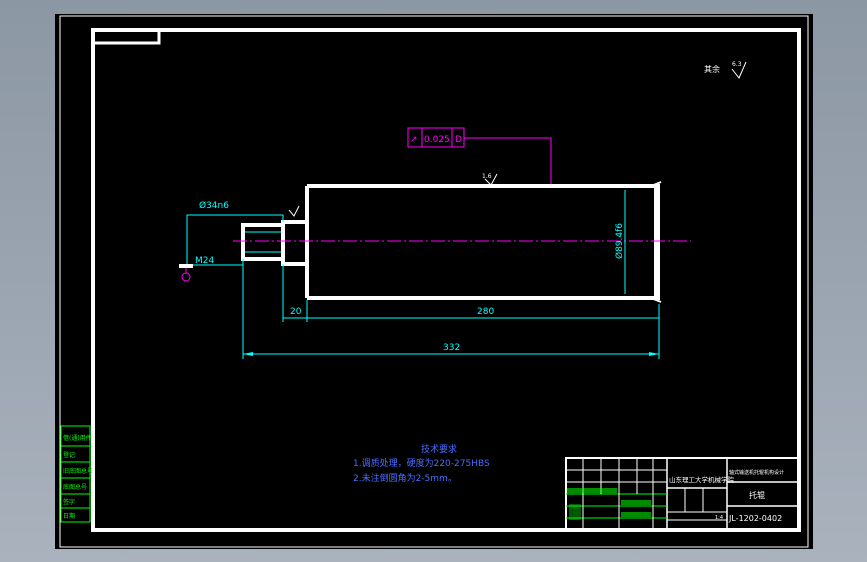 This screenshot has width=867, height=562. I want to click on dim-length-20-text: 20, so click(296, 312).